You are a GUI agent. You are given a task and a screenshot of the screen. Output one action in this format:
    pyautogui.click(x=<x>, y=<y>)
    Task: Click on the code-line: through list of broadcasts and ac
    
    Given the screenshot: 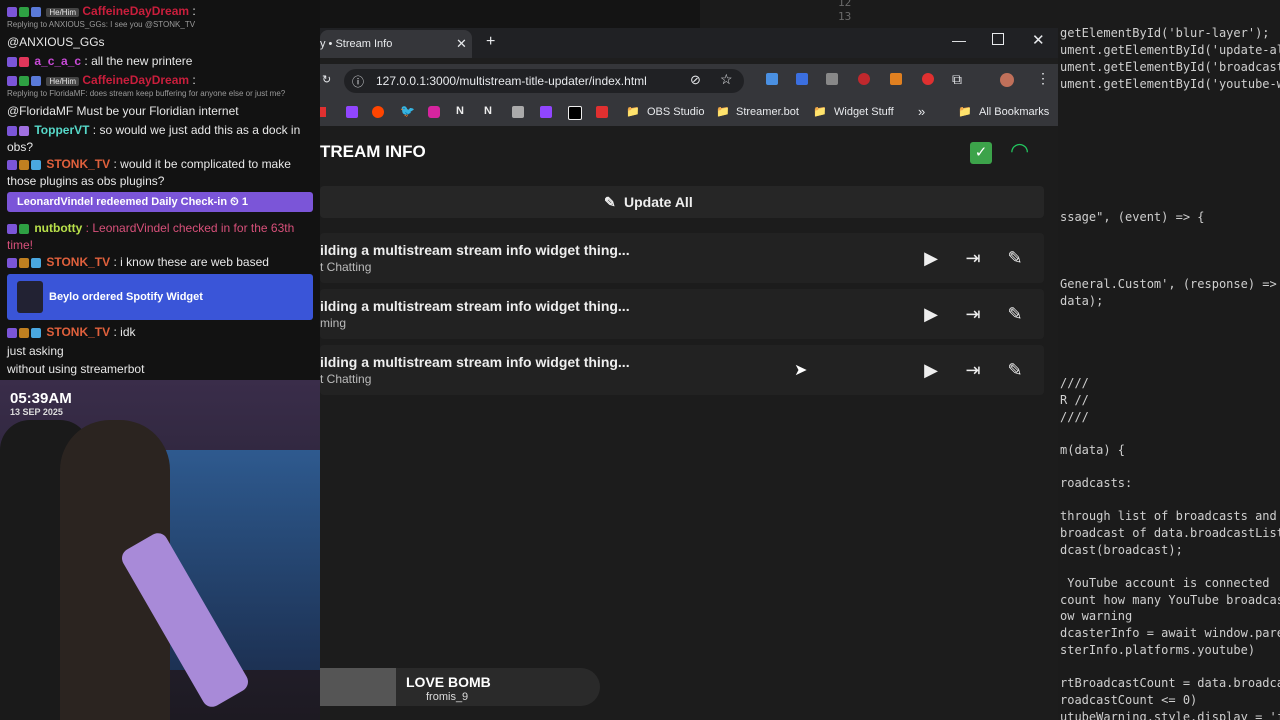 What is the action you would take?
    pyautogui.click(x=1170, y=516)
    